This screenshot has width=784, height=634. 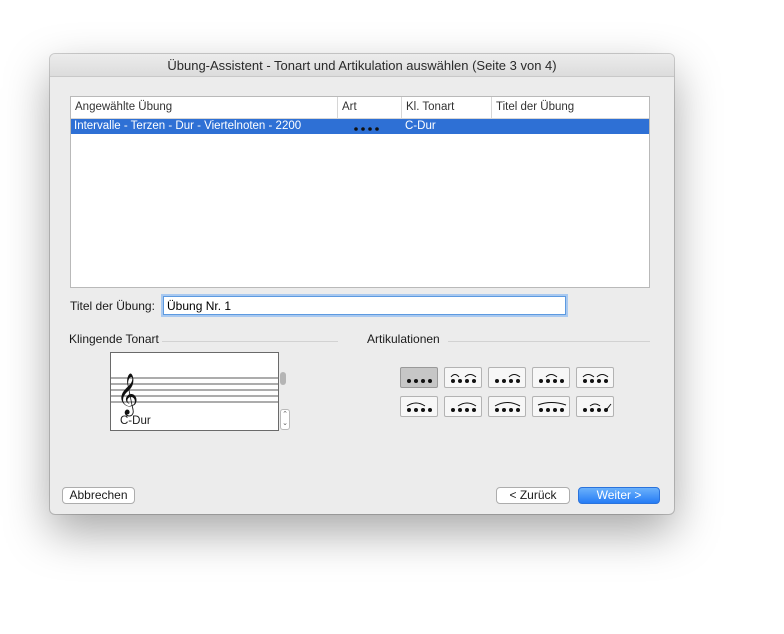 What do you see at coordinates (619, 495) in the screenshot?
I see `next-button: Weiter >` at bounding box center [619, 495].